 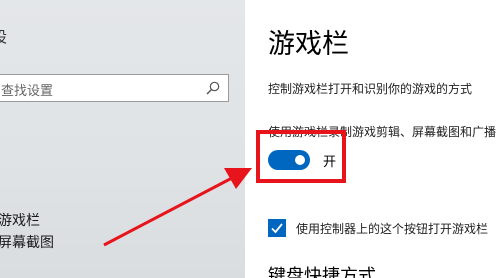 What do you see at coordinates (322, 272) in the screenshot?
I see `section-heading: 键盘快捷方式` at bounding box center [322, 272].